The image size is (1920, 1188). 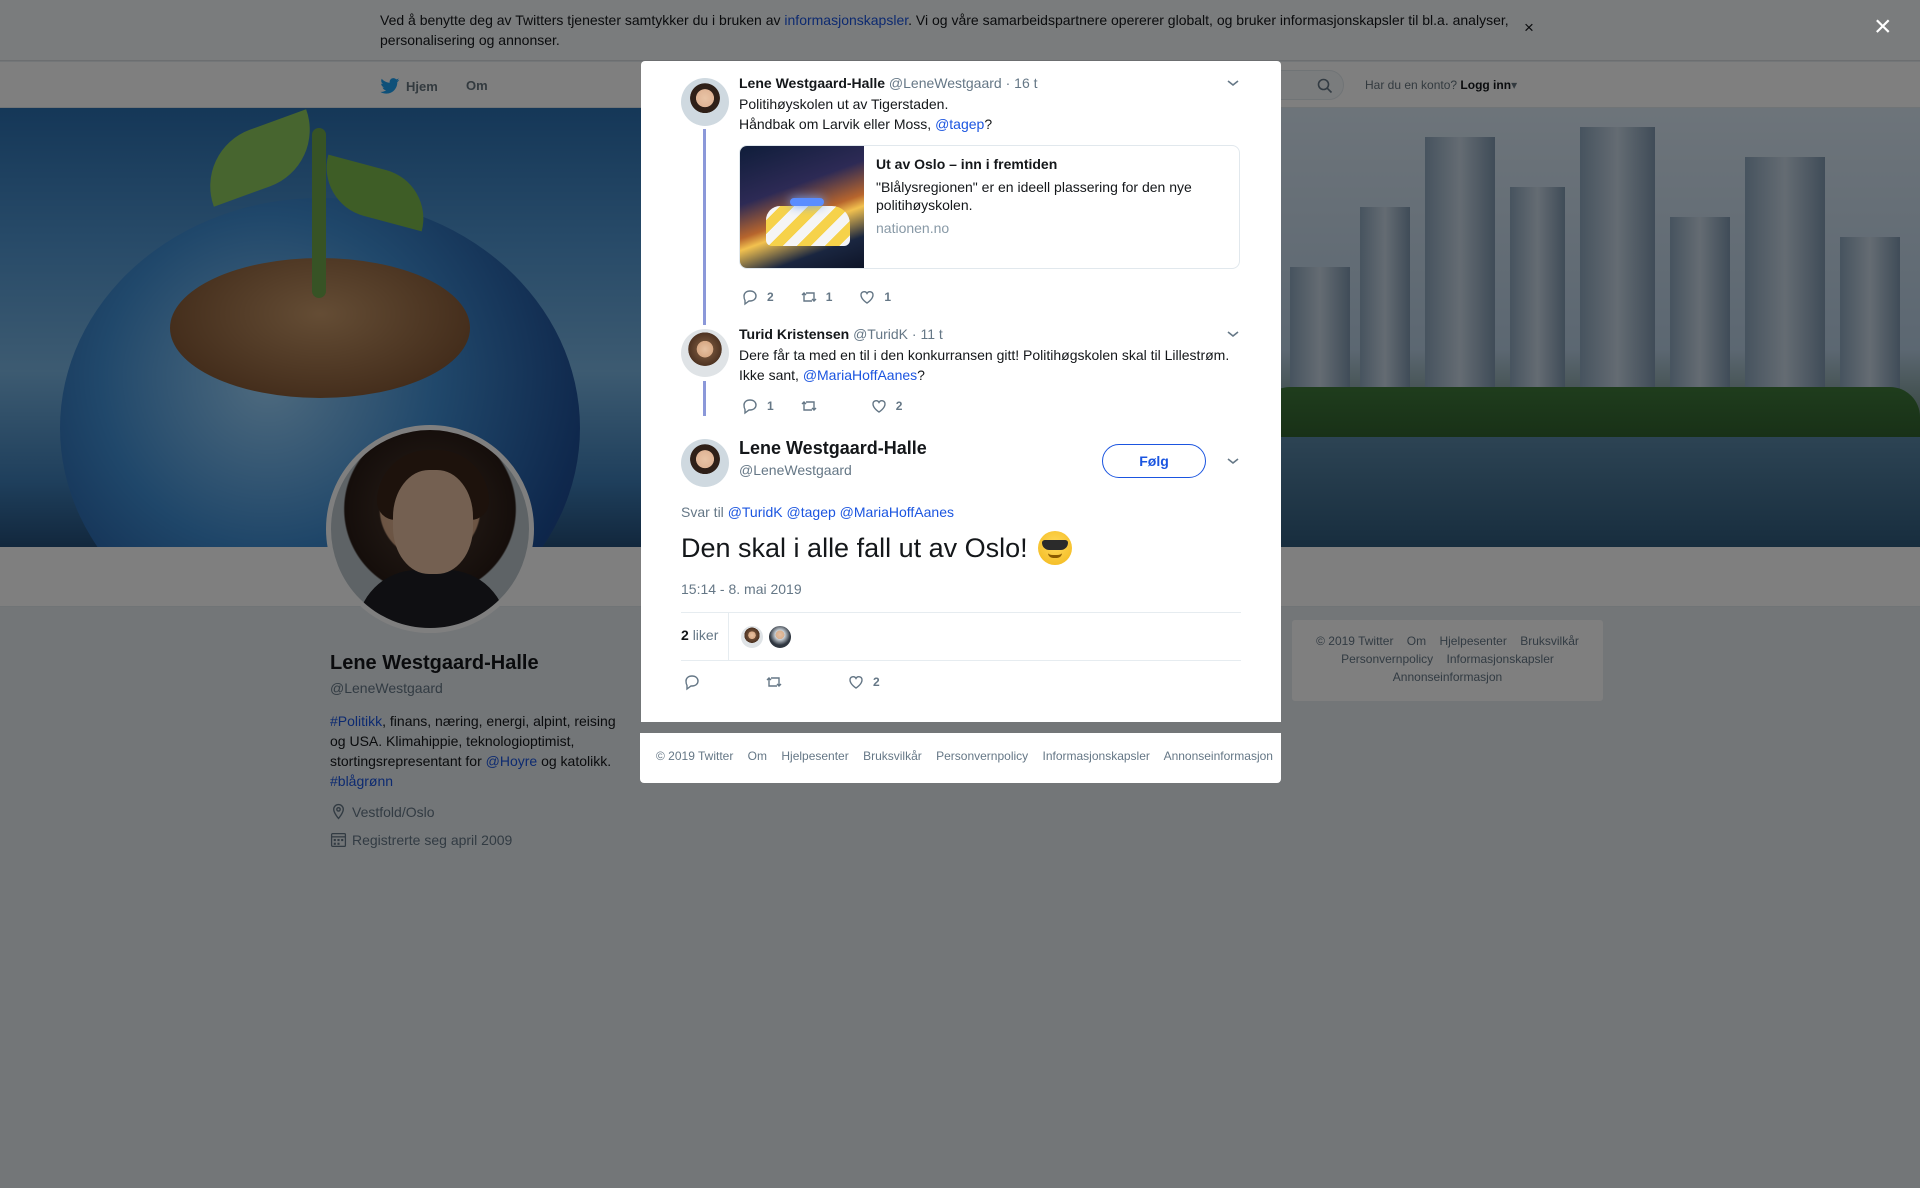 What do you see at coordinates (728, 637) in the screenshot?
I see `stats-divider` at bounding box center [728, 637].